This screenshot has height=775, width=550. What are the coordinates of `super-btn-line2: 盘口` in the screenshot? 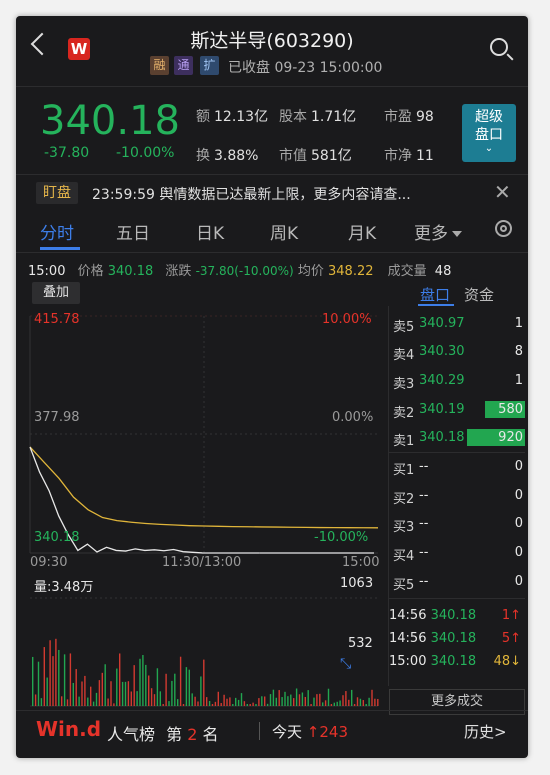 It's located at (489, 135).